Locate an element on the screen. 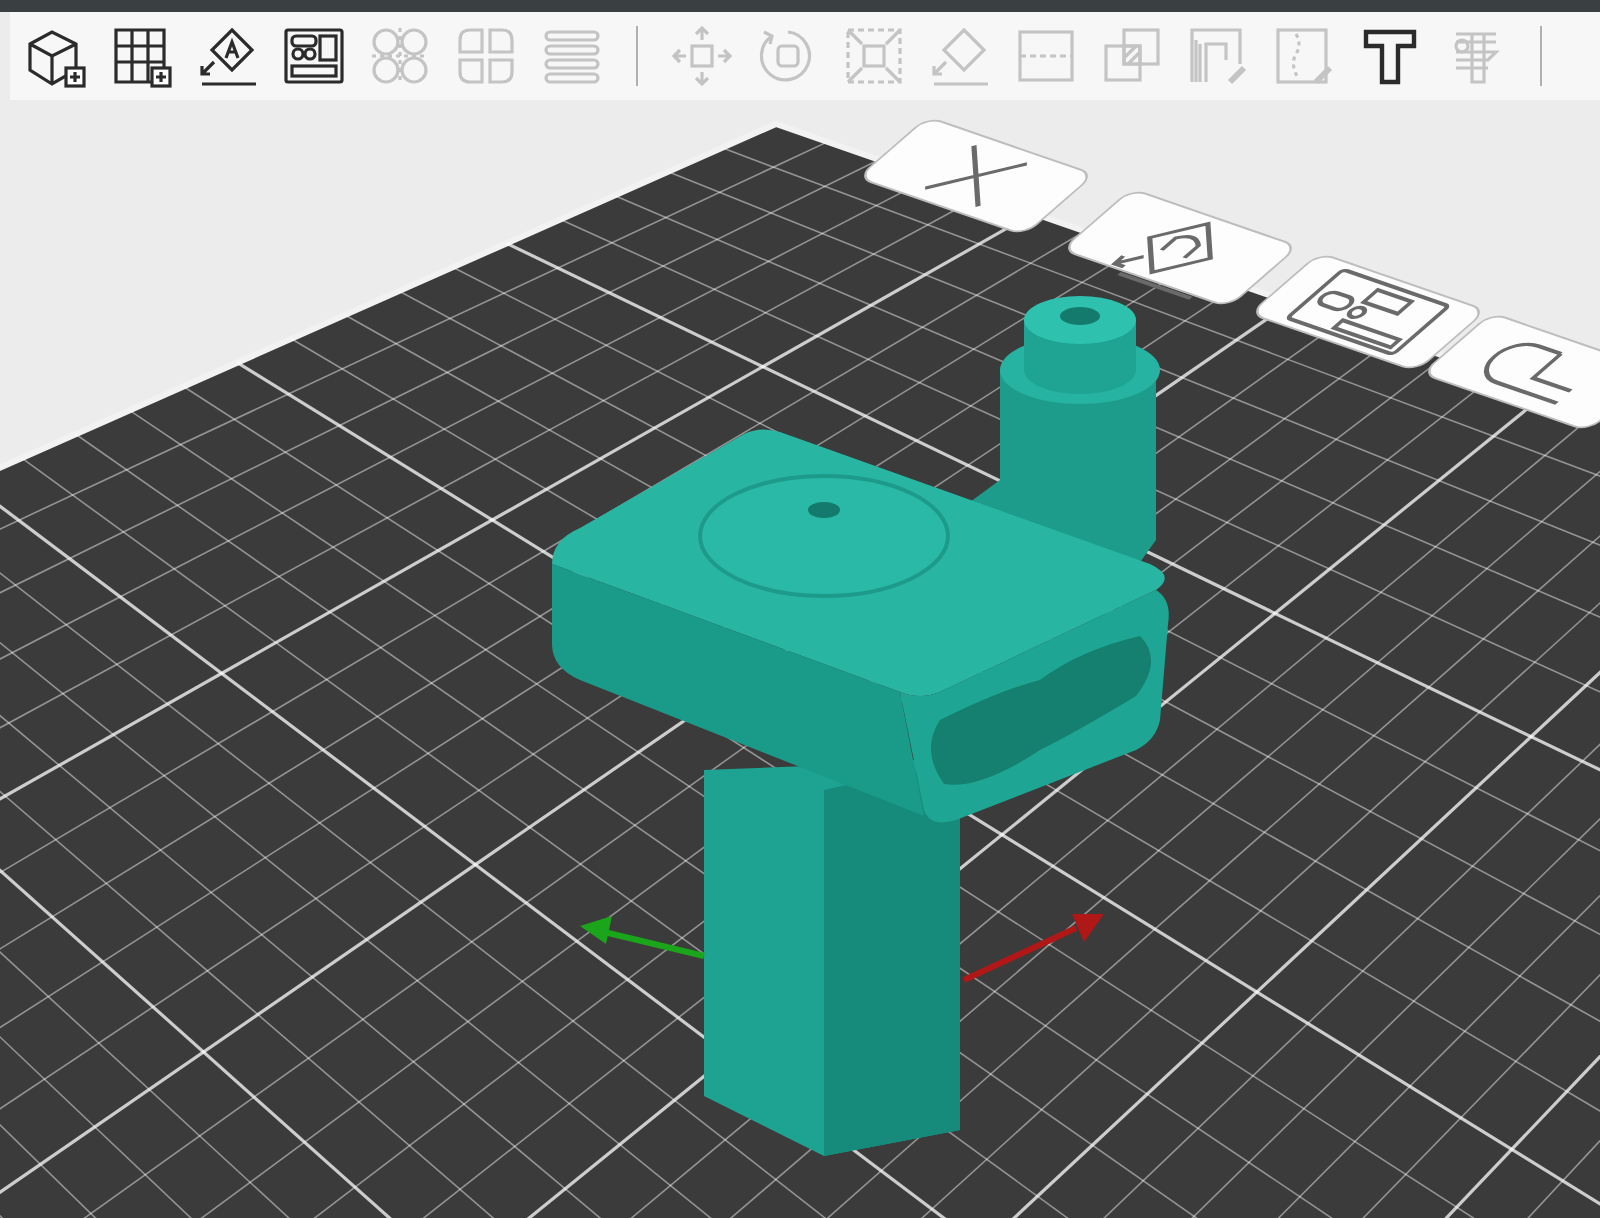 This screenshot has width=1600, height=1218. scale-icon is located at coordinates (874, 56).